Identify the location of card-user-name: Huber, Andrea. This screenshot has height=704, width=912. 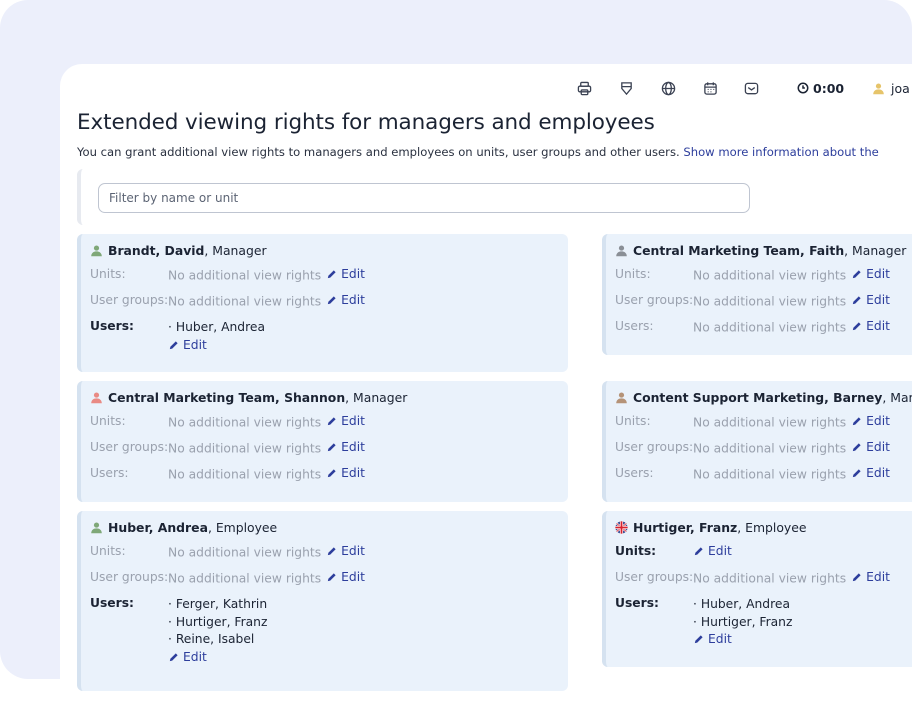
(158, 527).